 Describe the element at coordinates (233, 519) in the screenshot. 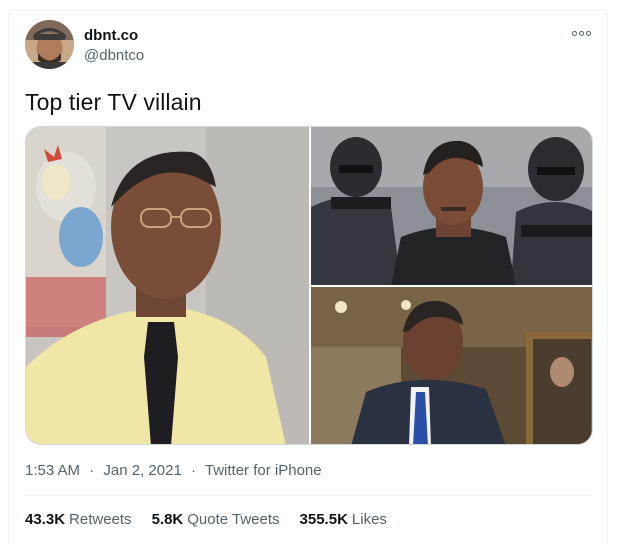

I see `quote-tweets-label: Quote Tweets` at that location.